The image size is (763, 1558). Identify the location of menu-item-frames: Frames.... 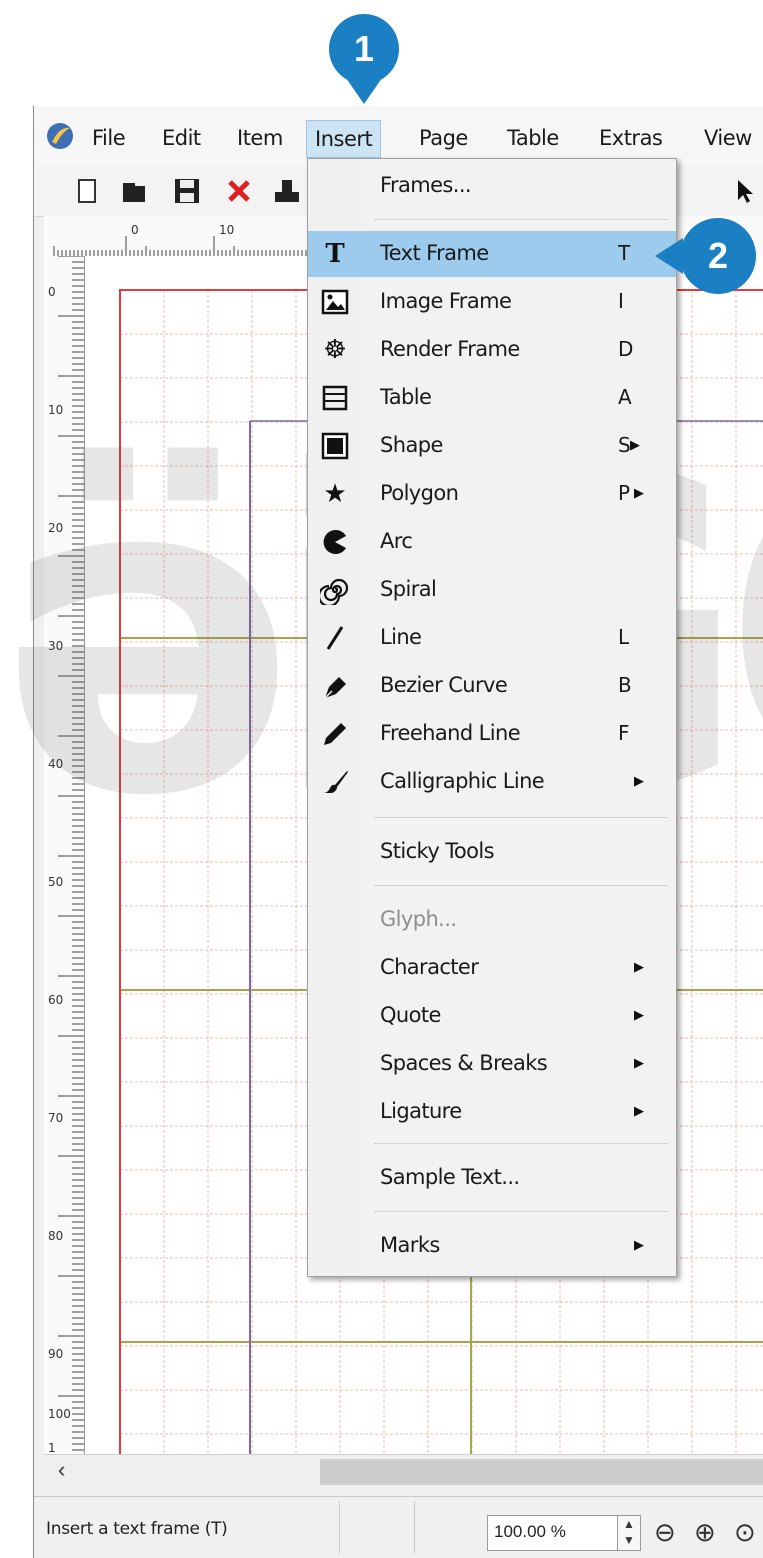
(492, 186).